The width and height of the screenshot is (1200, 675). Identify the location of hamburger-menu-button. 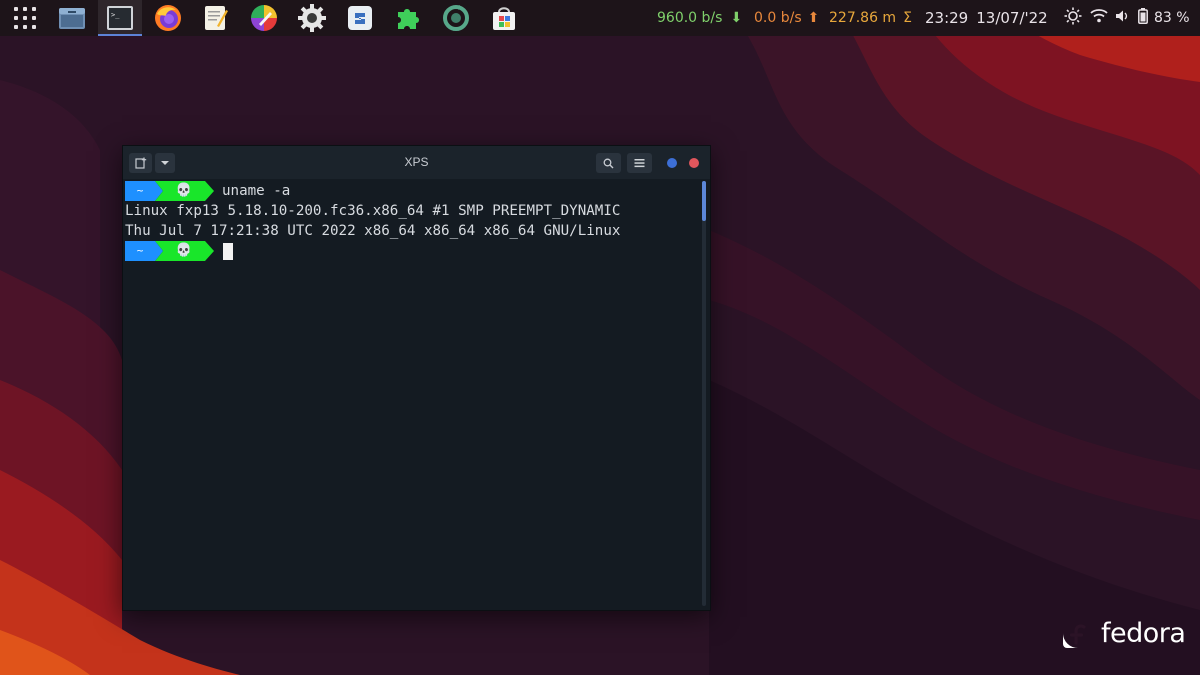
(639, 163).